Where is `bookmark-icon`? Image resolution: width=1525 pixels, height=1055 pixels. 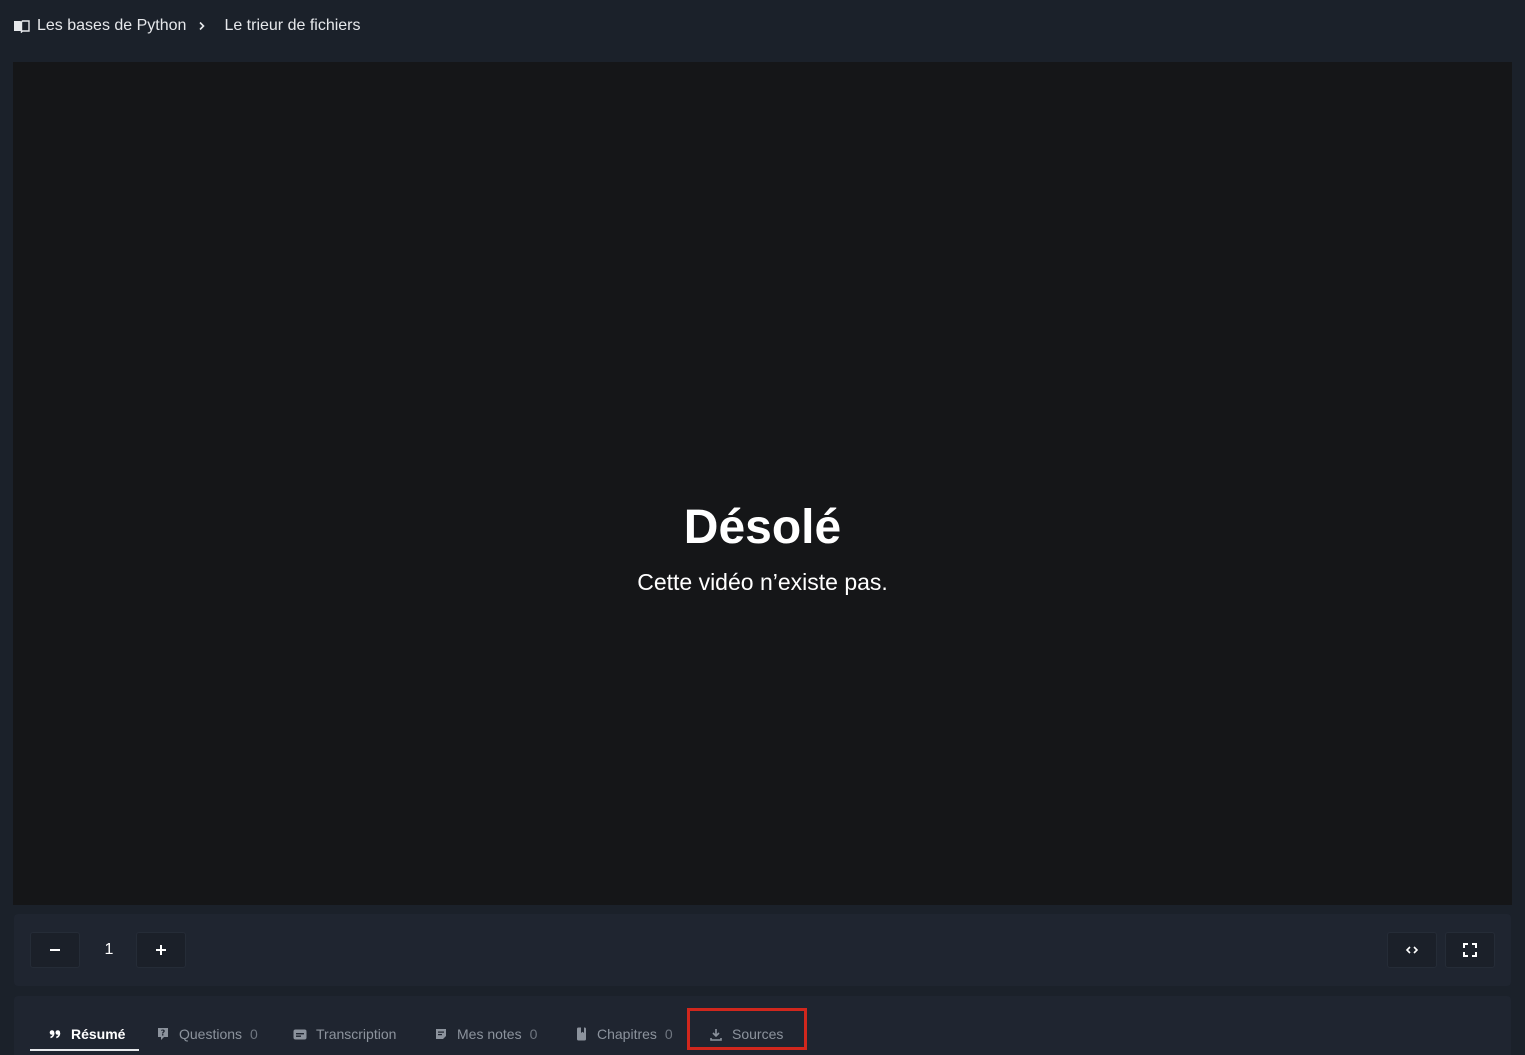
bookmark-icon is located at coordinates (581, 1034).